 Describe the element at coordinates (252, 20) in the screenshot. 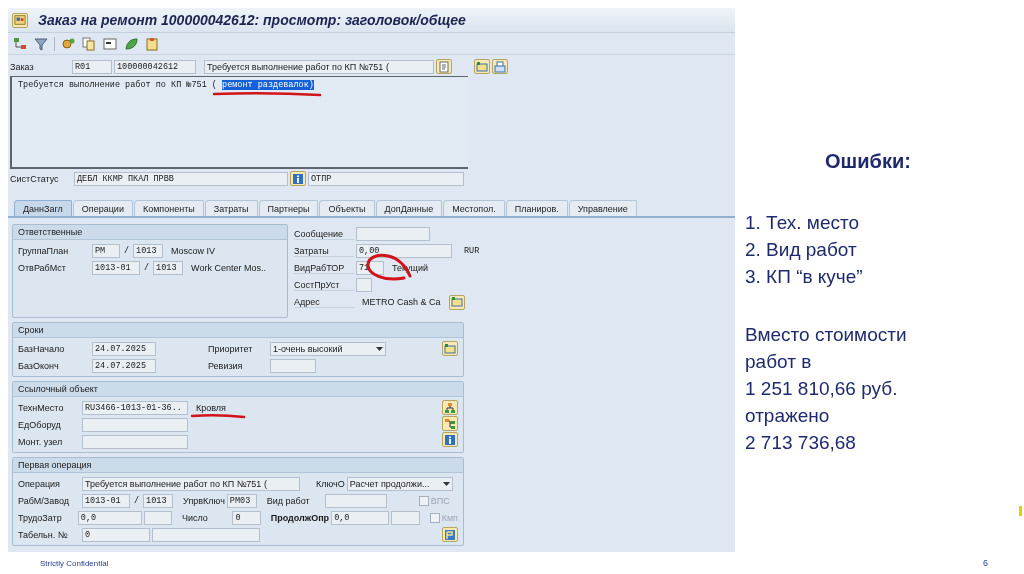

I see `window-title: Заказ на ремонт 100000042612: просмотр: заголовок/общее` at that location.